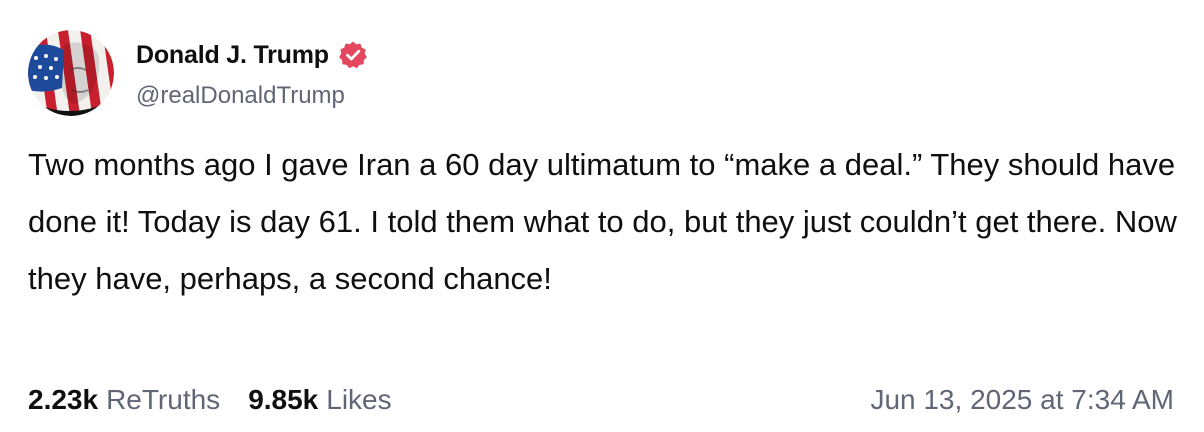  I want to click on retruths-count: 2.23k, so click(63, 399).